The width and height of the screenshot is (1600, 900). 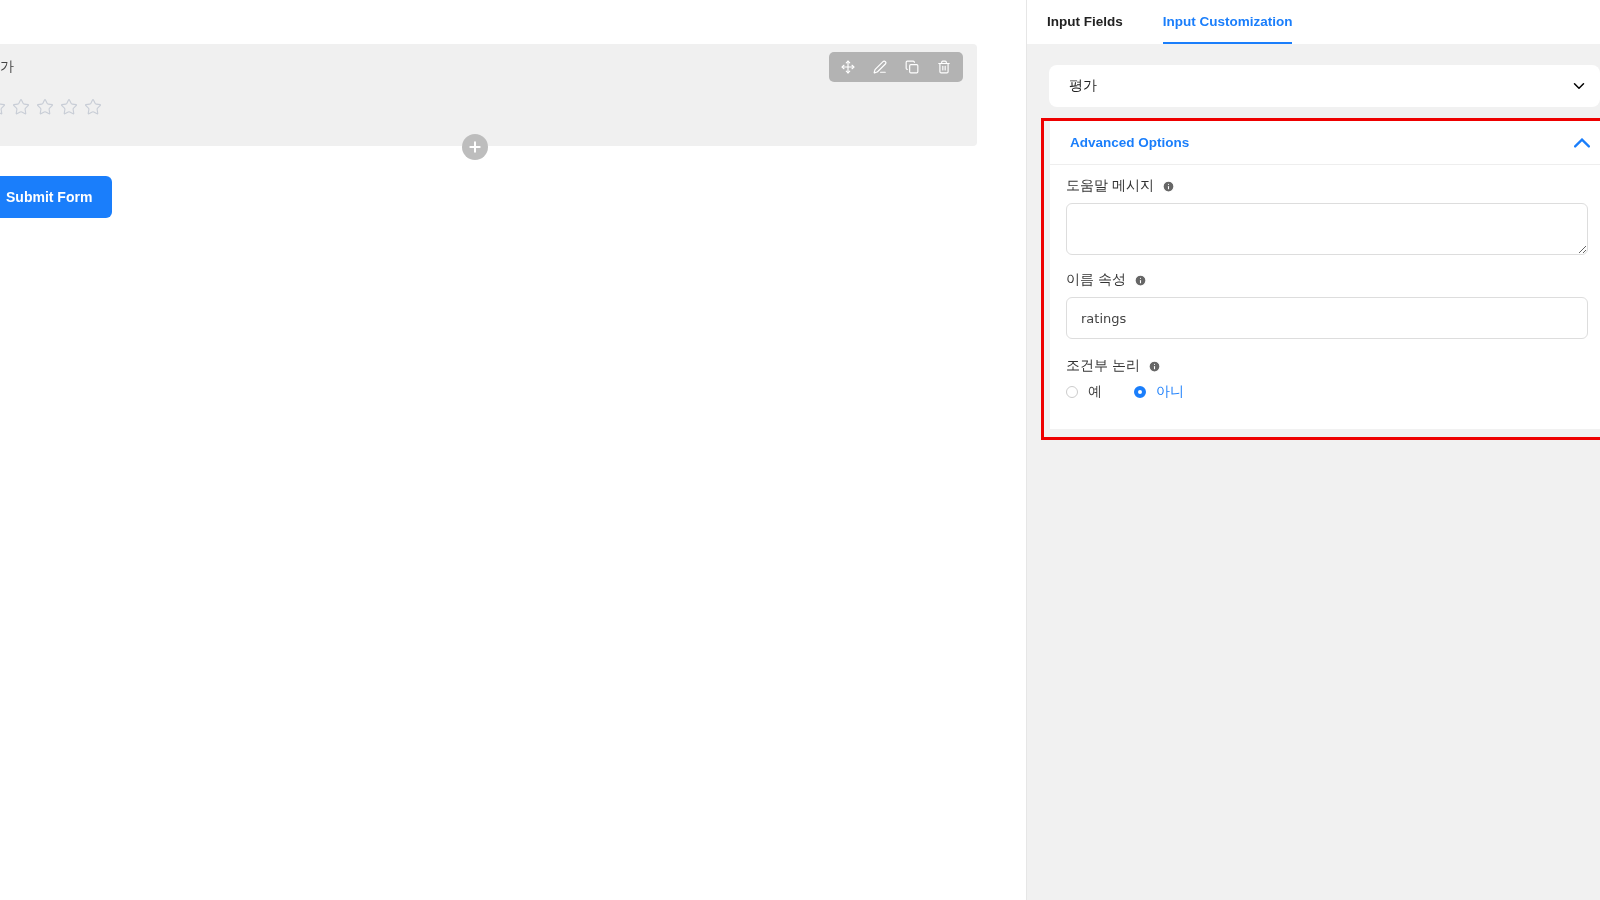 What do you see at coordinates (1110, 186) in the screenshot?
I see `field-label: 도움말 메시지` at bounding box center [1110, 186].